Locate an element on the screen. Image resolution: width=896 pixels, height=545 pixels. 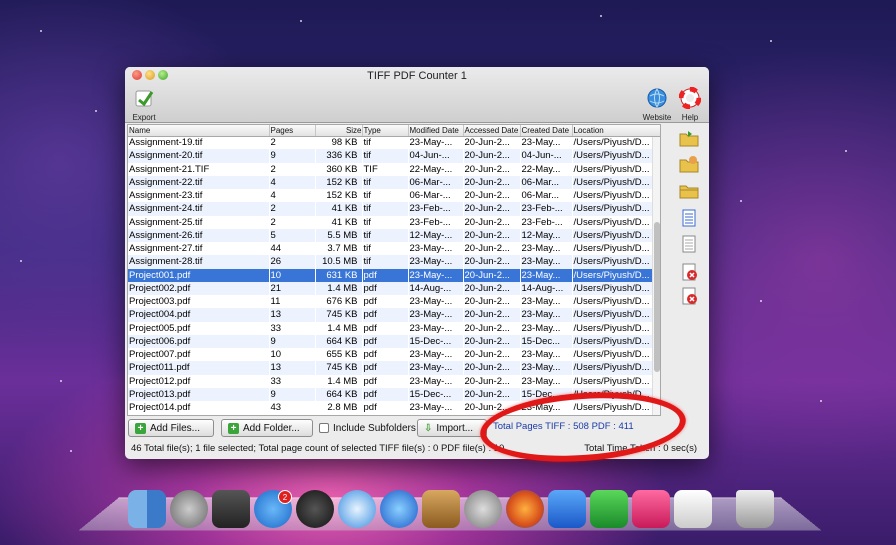
safari-icon is located at coordinates (357, 509).